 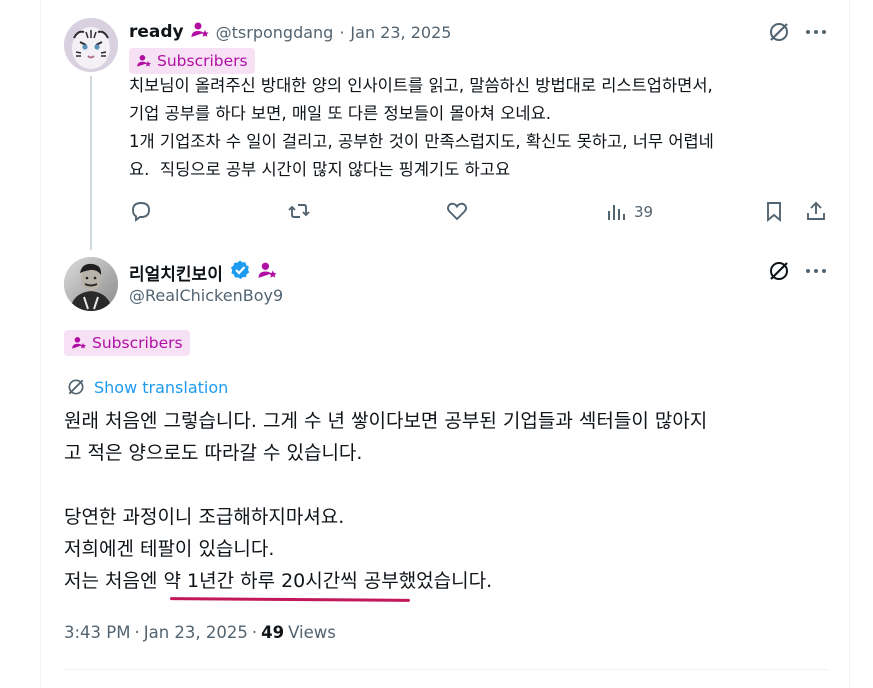 What do you see at coordinates (91, 163) in the screenshot?
I see `thread-connector-line` at bounding box center [91, 163].